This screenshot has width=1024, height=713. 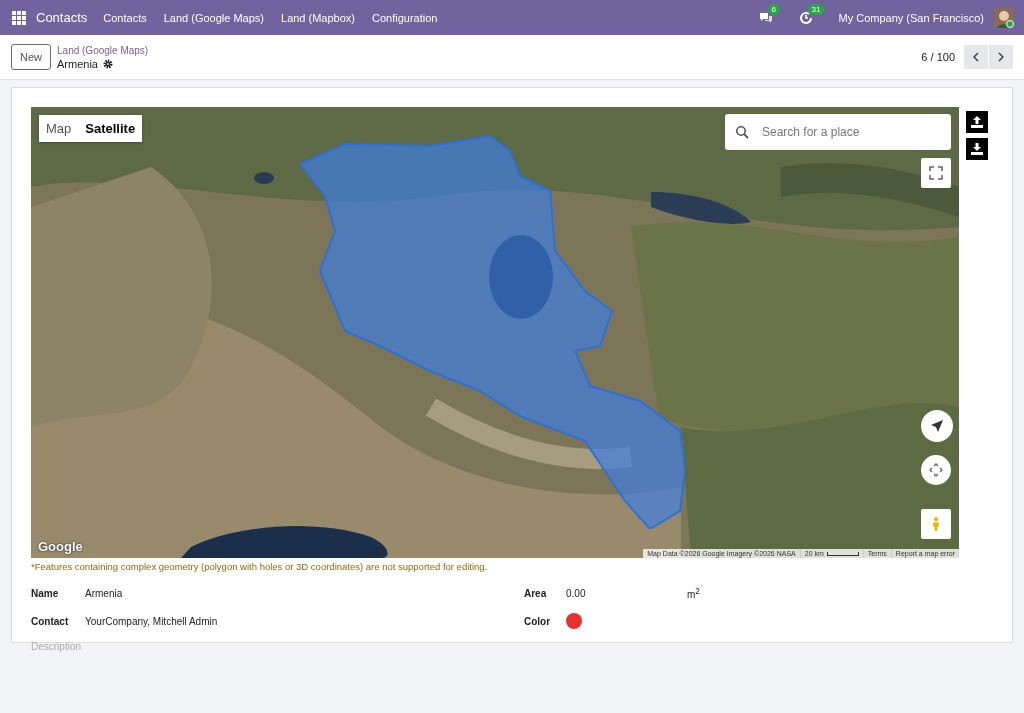 What do you see at coordinates (976, 57) in the screenshot?
I see `chevron-left-icon` at bounding box center [976, 57].